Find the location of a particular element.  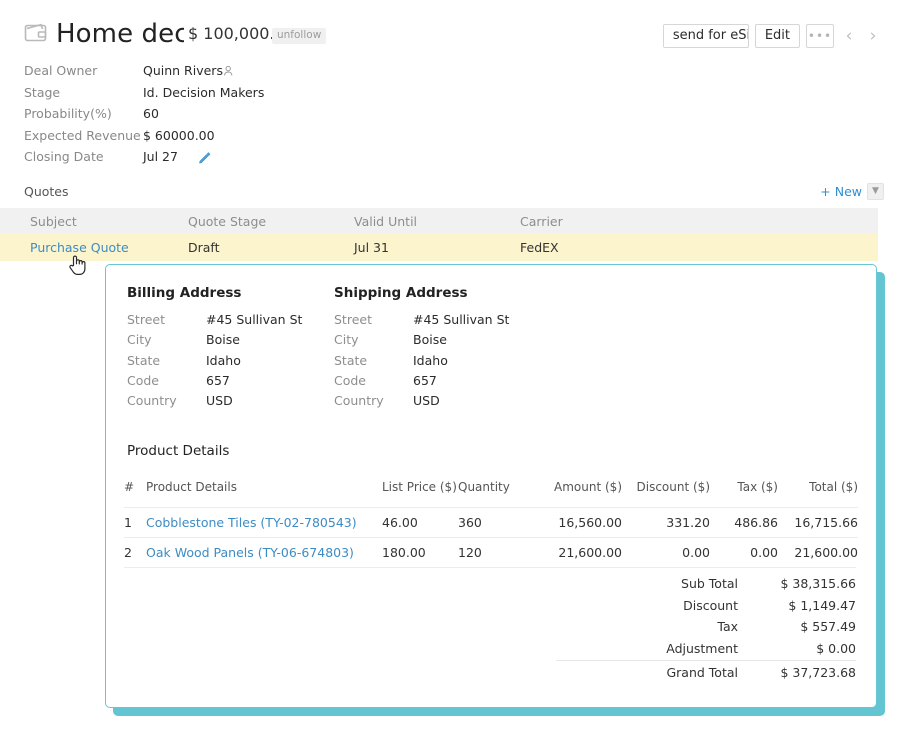

chevron-down-icon: ▼ is located at coordinates (875, 191).